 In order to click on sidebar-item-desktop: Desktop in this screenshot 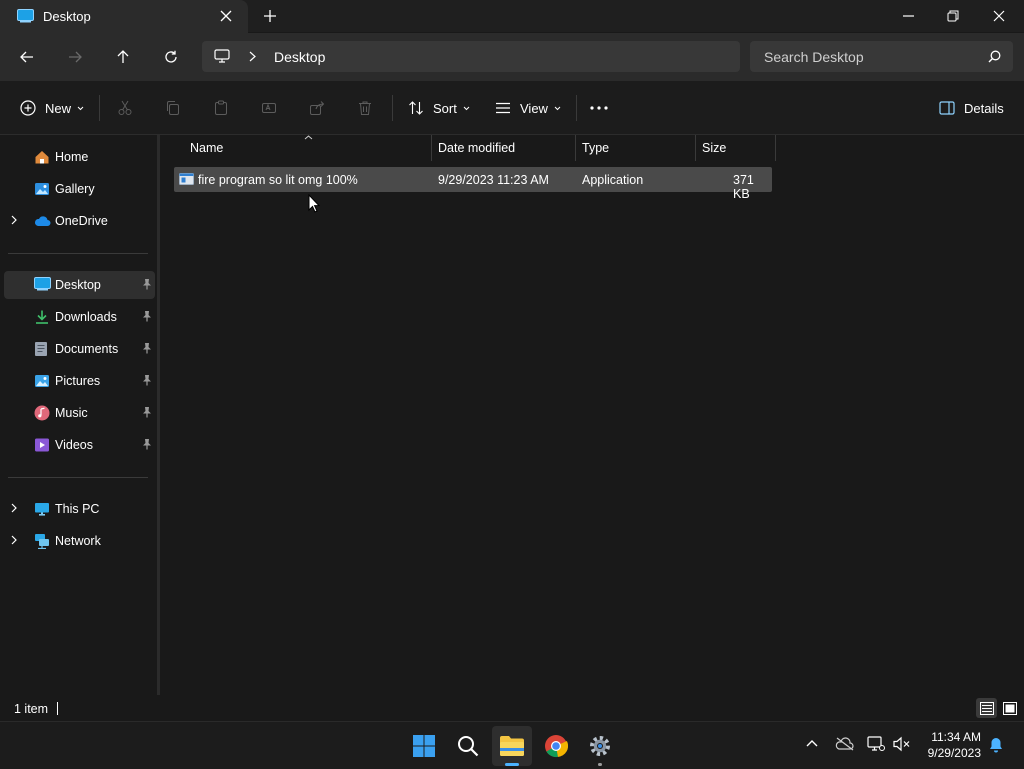, I will do `click(79, 285)`.